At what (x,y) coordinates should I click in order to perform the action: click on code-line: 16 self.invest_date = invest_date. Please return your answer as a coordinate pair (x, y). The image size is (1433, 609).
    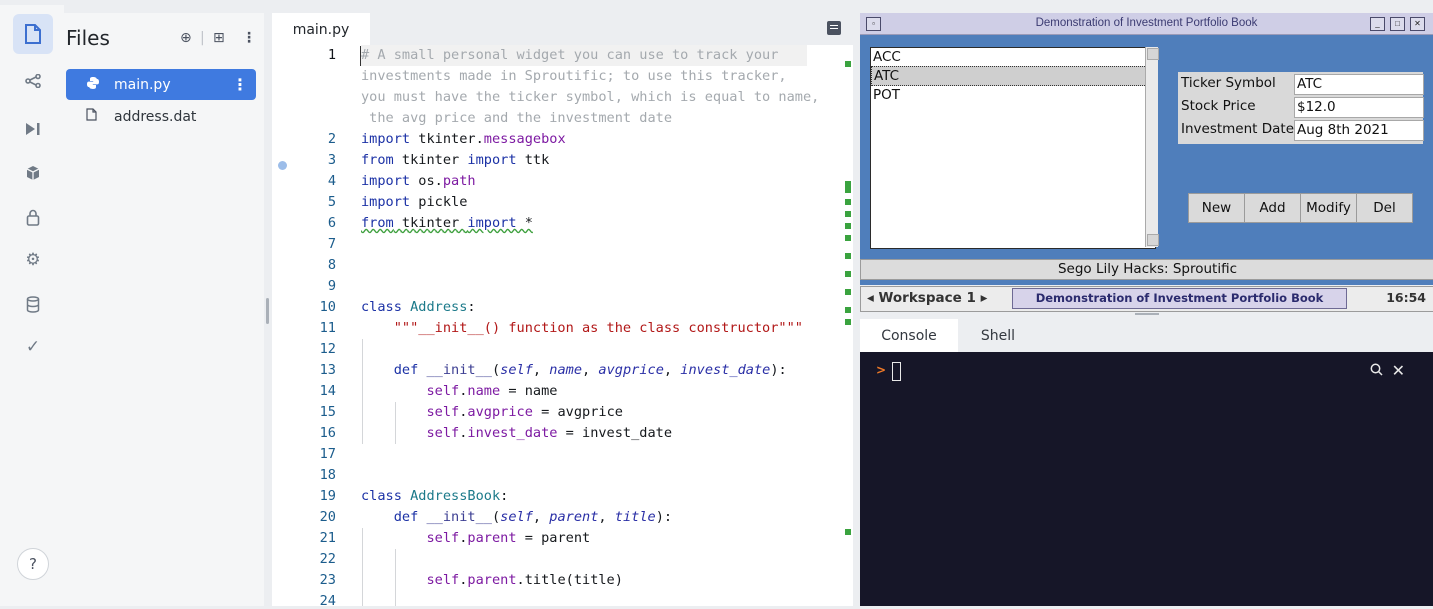
    Looking at the image, I should click on (557, 433).